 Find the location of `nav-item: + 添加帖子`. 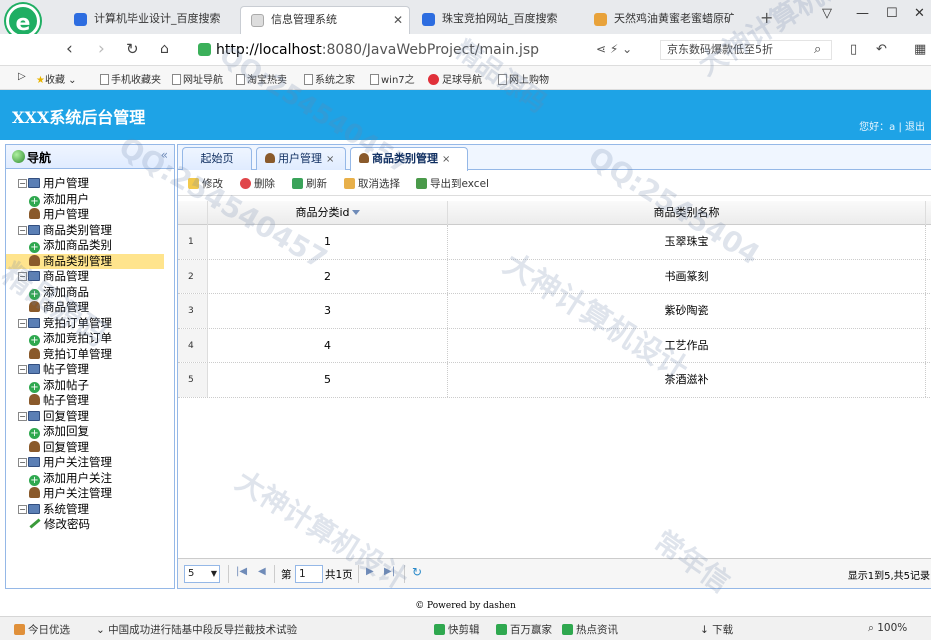

nav-item: + 添加帖子 is located at coordinates (90, 386).